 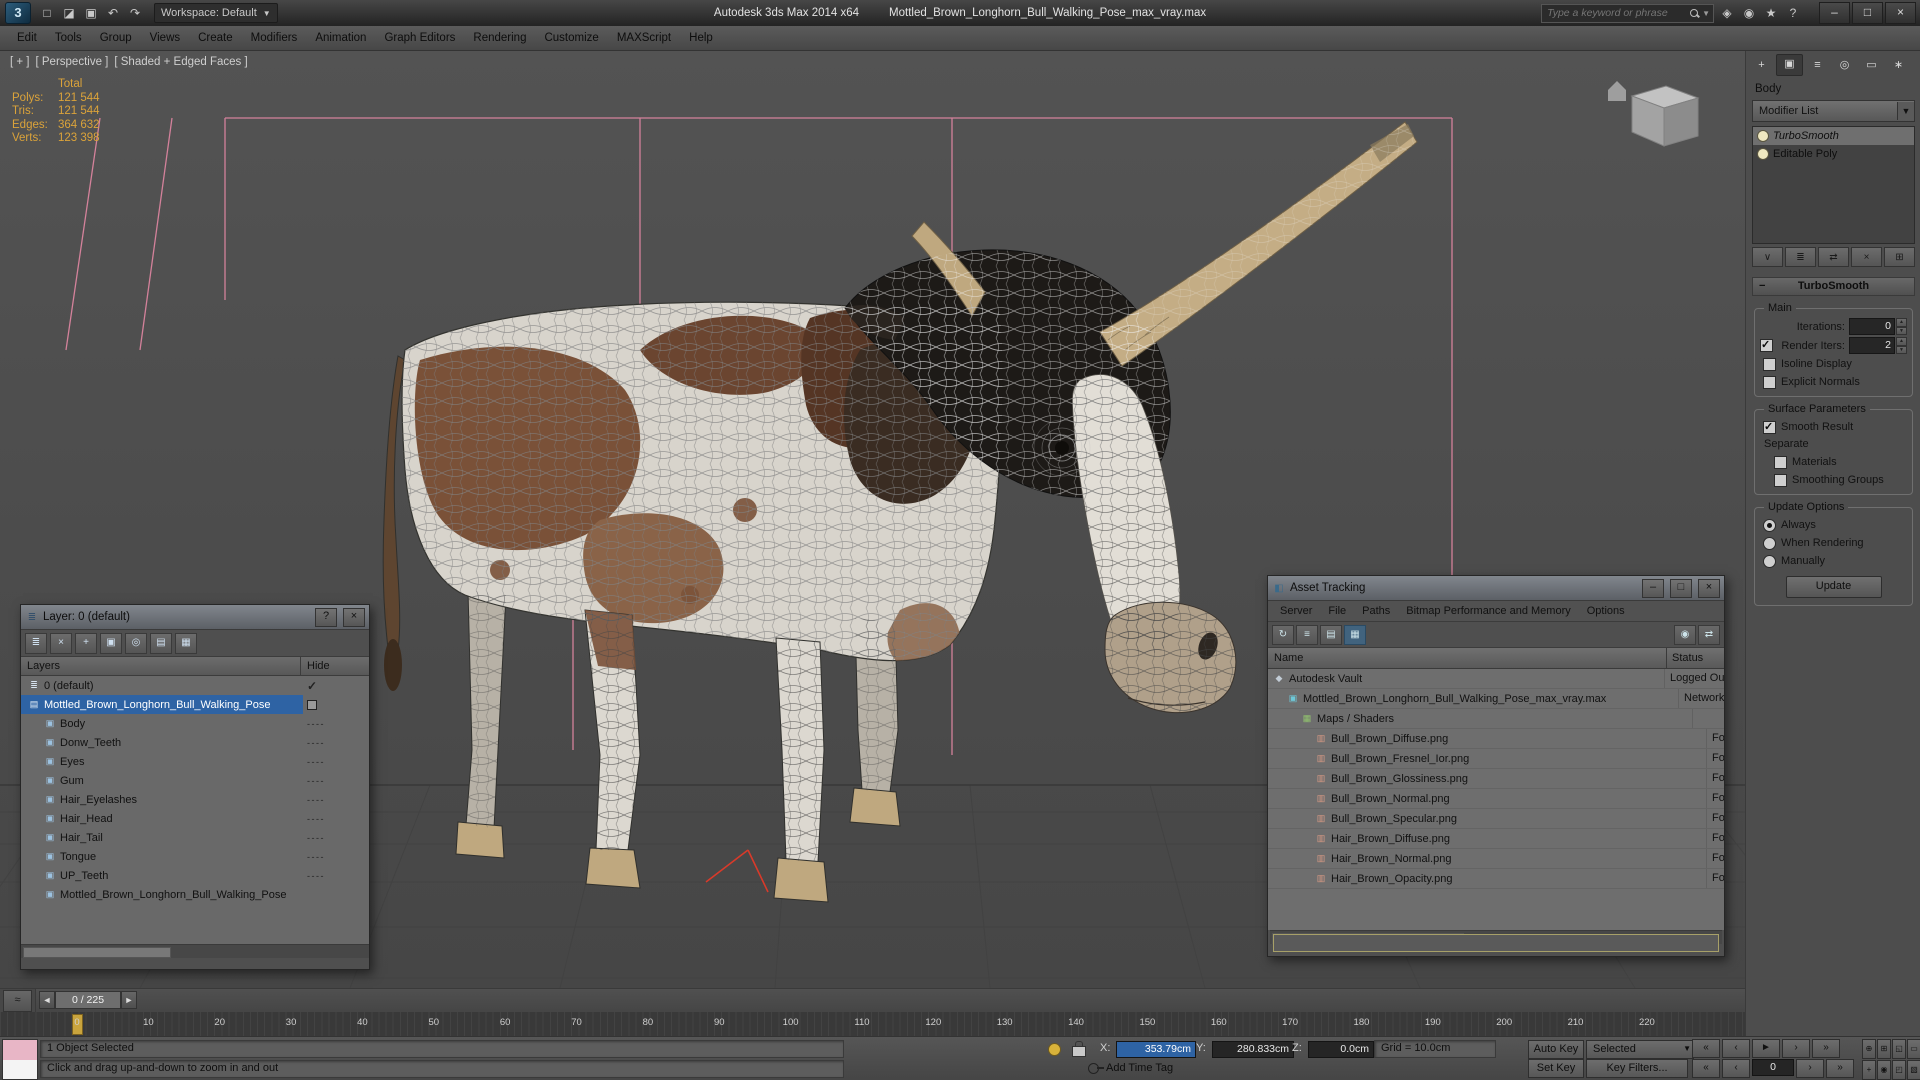 I want to click on radio-always, so click(x=1769, y=525).